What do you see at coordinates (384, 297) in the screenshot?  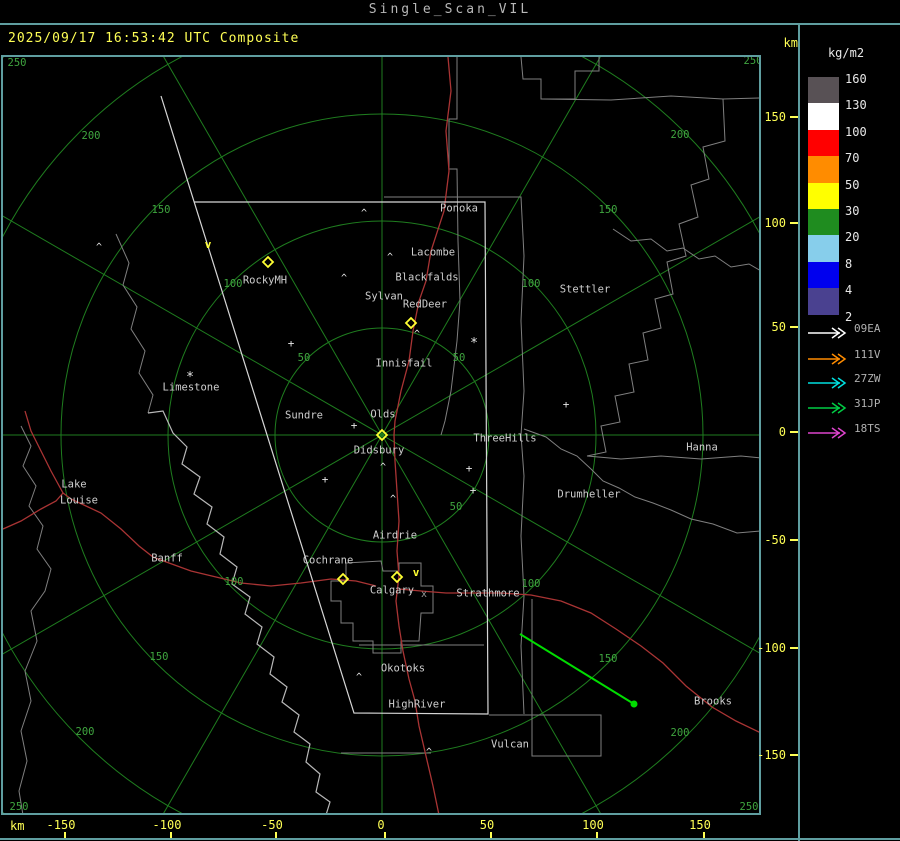 I see `town-label: Sylvan` at bounding box center [384, 297].